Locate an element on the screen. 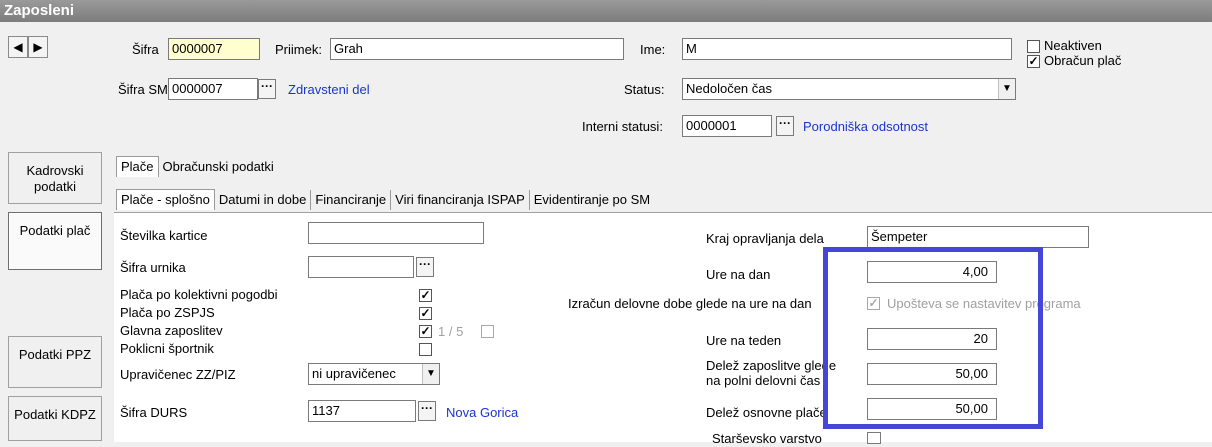 The height and width of the screenshot is (447, 1212). sifra-urnika-lookup-button: ··· is located at coordinates (425, 267).